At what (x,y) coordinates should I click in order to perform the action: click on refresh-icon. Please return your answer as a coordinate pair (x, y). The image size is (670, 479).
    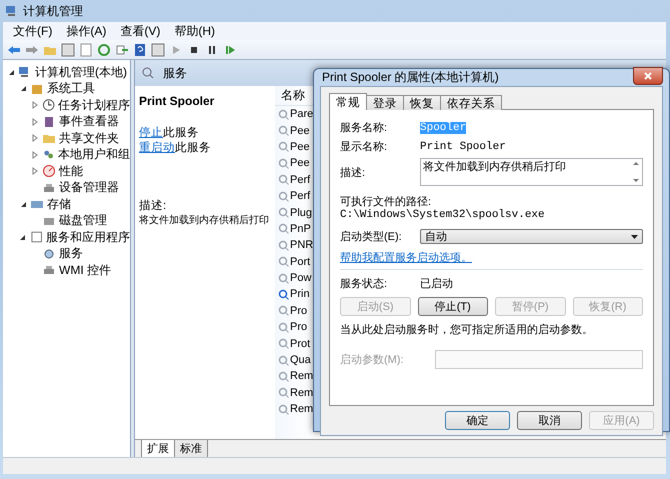
    Looking at the image, I should click on (104, 49).